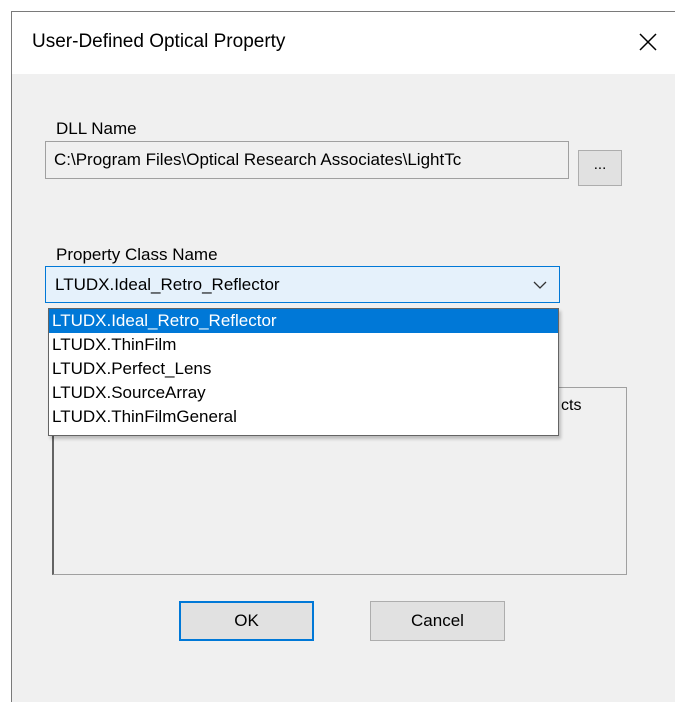  Describe the element at coordinates (167, 284) in the screenshot. I see `property-class-selected: LTUDX.Ideal_Retro_Reflector` at that location.